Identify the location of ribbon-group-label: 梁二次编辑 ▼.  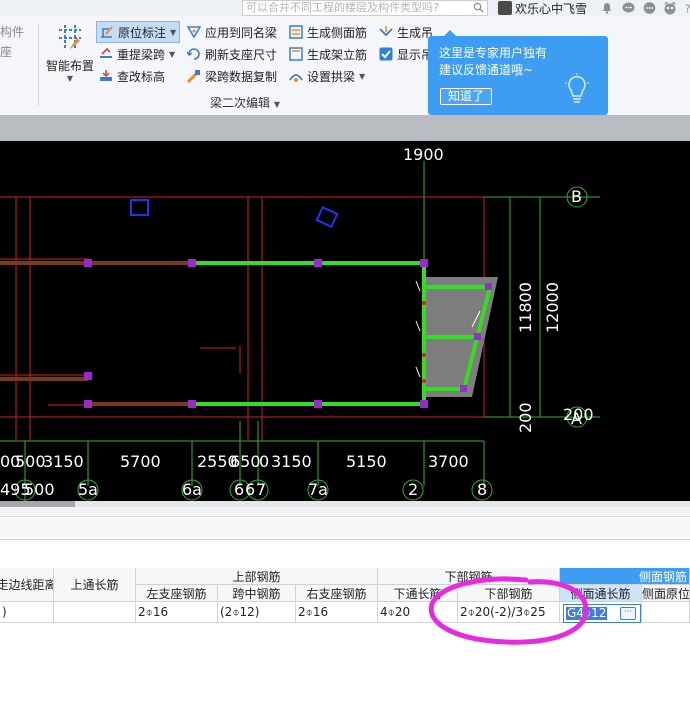
(245, 102).